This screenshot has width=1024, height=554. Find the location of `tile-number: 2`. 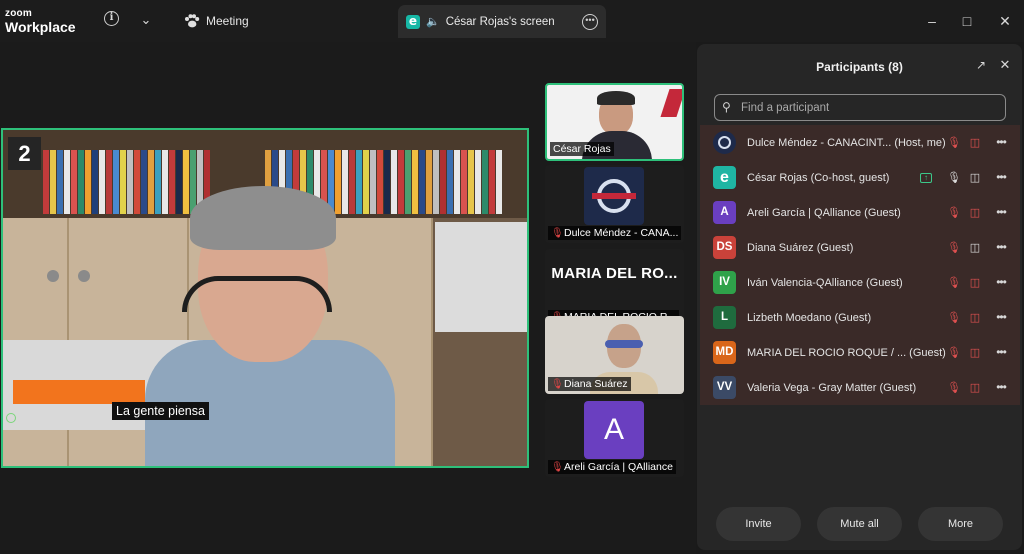

tile-number: 2 is located at coordinates (24, 153).